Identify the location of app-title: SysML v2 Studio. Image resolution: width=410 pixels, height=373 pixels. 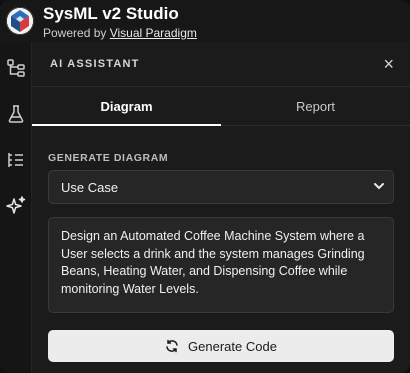
(111, 13).